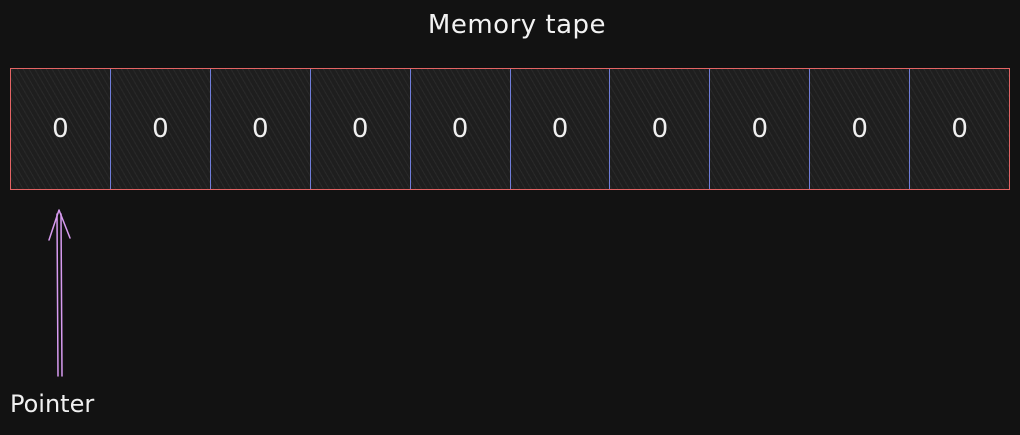 The image size is (1020, 435). Describe the element at coordinates (517, 25) in the screenshot. I see `diagram-title: Memory tape` at that location.